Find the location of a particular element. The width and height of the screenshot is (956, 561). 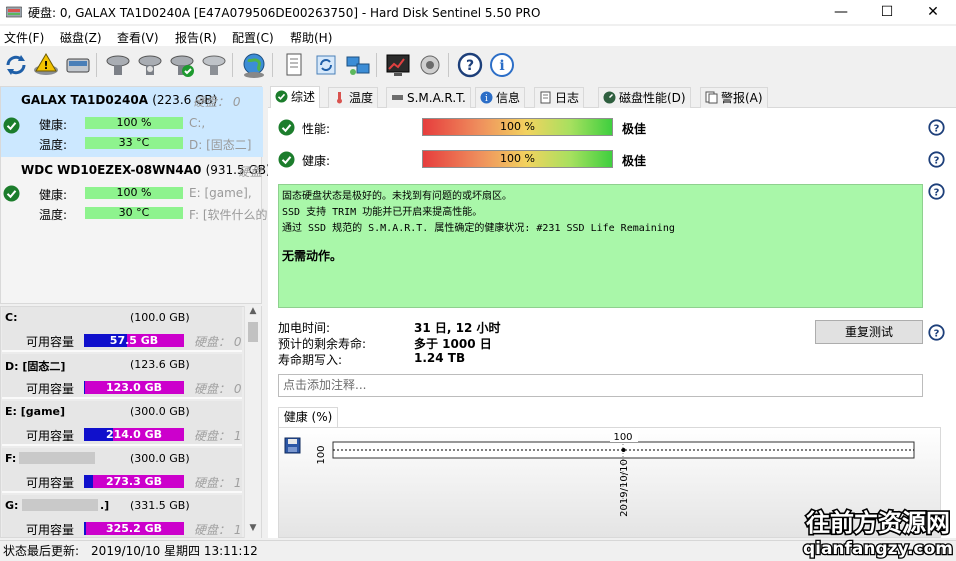

menu-disk: 磁盘(Z) is located at coordinates (81, 37).